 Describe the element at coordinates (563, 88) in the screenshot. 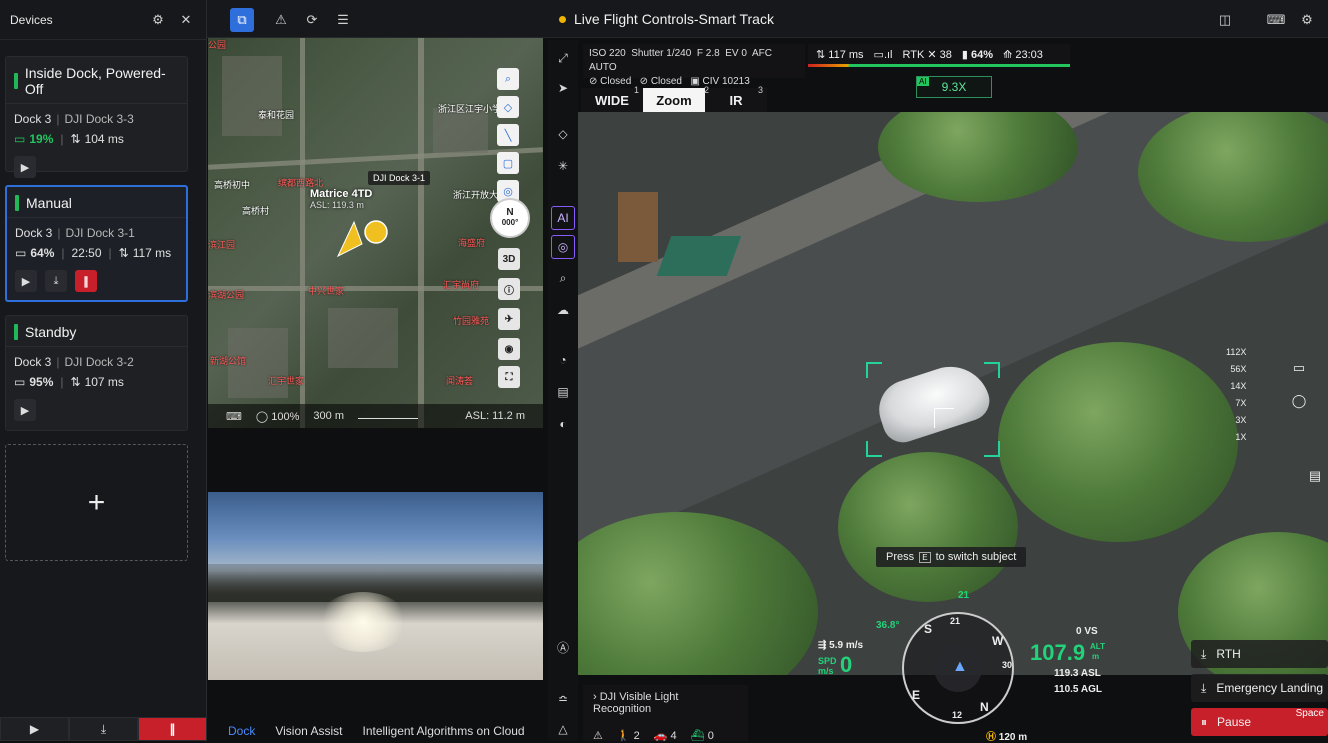

I see `navigate-icon: ➤` at that location.